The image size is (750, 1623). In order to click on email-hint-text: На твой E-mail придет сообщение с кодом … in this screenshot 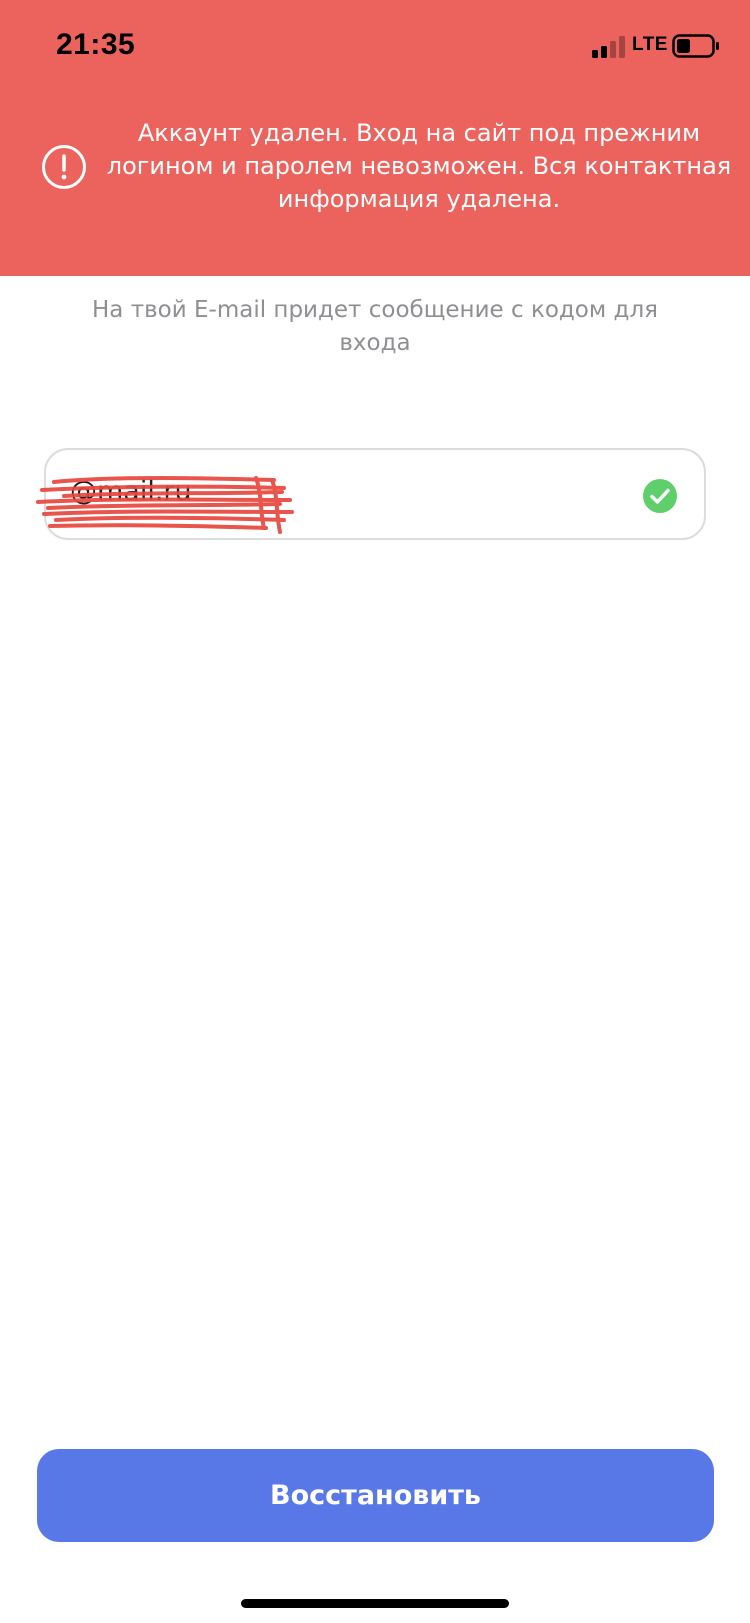, I will do `click(375, 326)`.